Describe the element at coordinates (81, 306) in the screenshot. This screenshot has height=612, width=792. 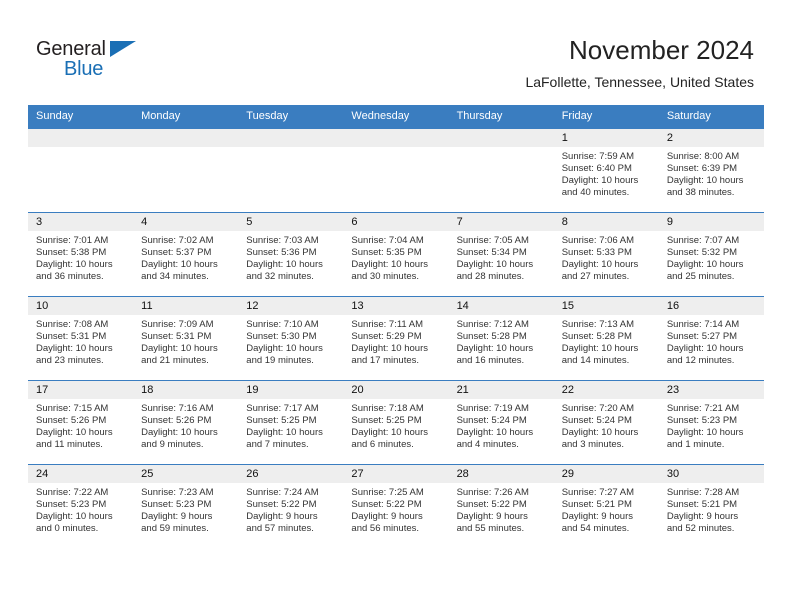
I see `day-number: 10` at that location.